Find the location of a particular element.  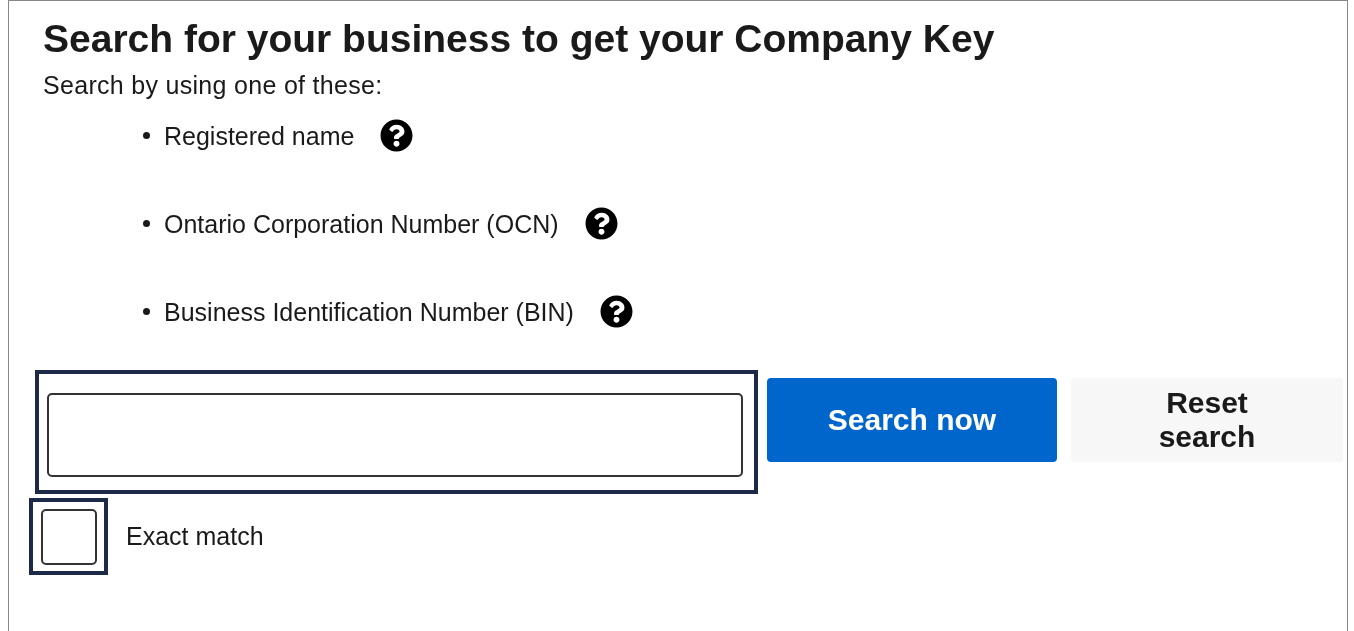

exact-match-checkbox is located at coordinates (69, 537).